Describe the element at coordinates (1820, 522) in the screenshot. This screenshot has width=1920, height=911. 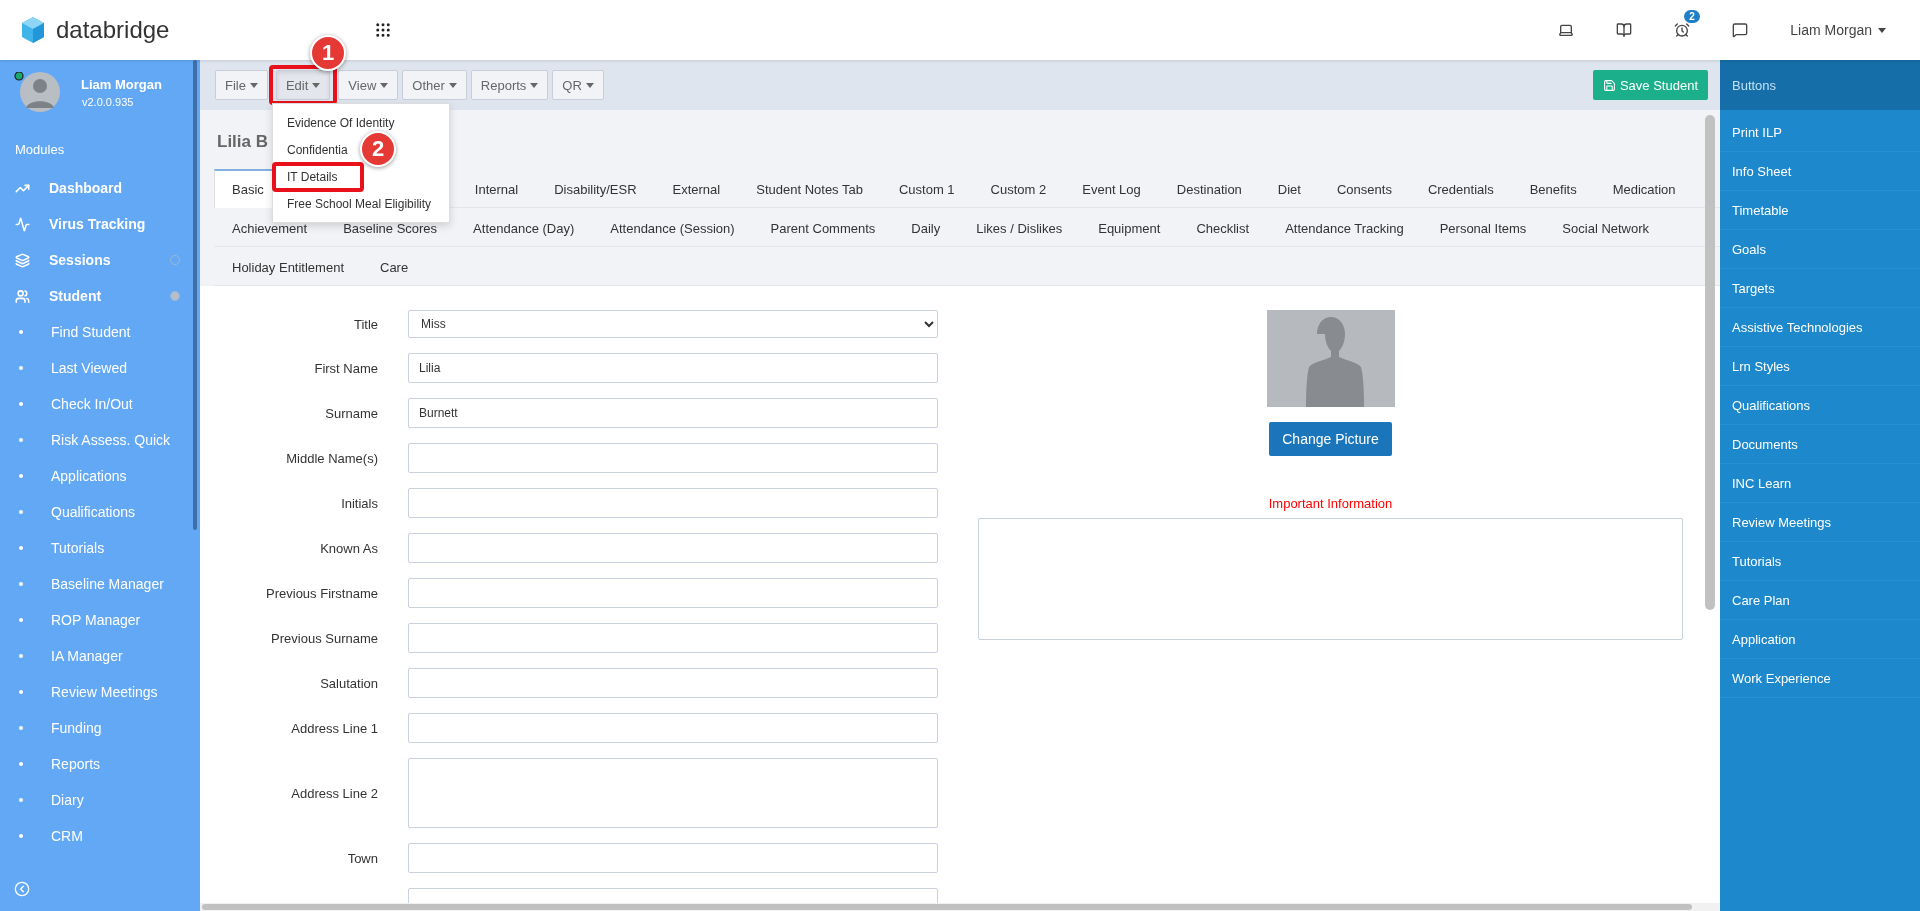
I see `panel-button: Review Meetings` at that location.